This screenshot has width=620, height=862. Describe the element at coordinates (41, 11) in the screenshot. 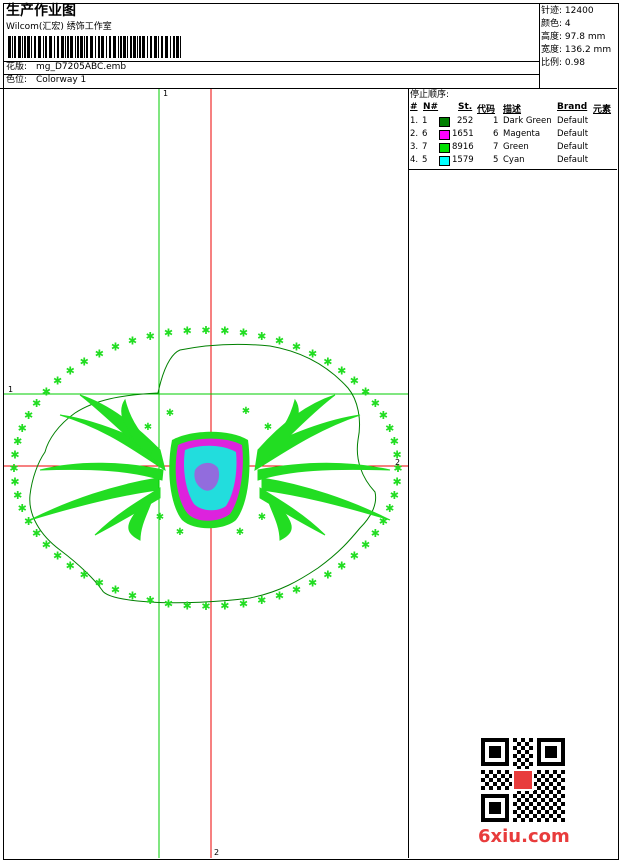

I see `page-title: 生产作业图` at that location.